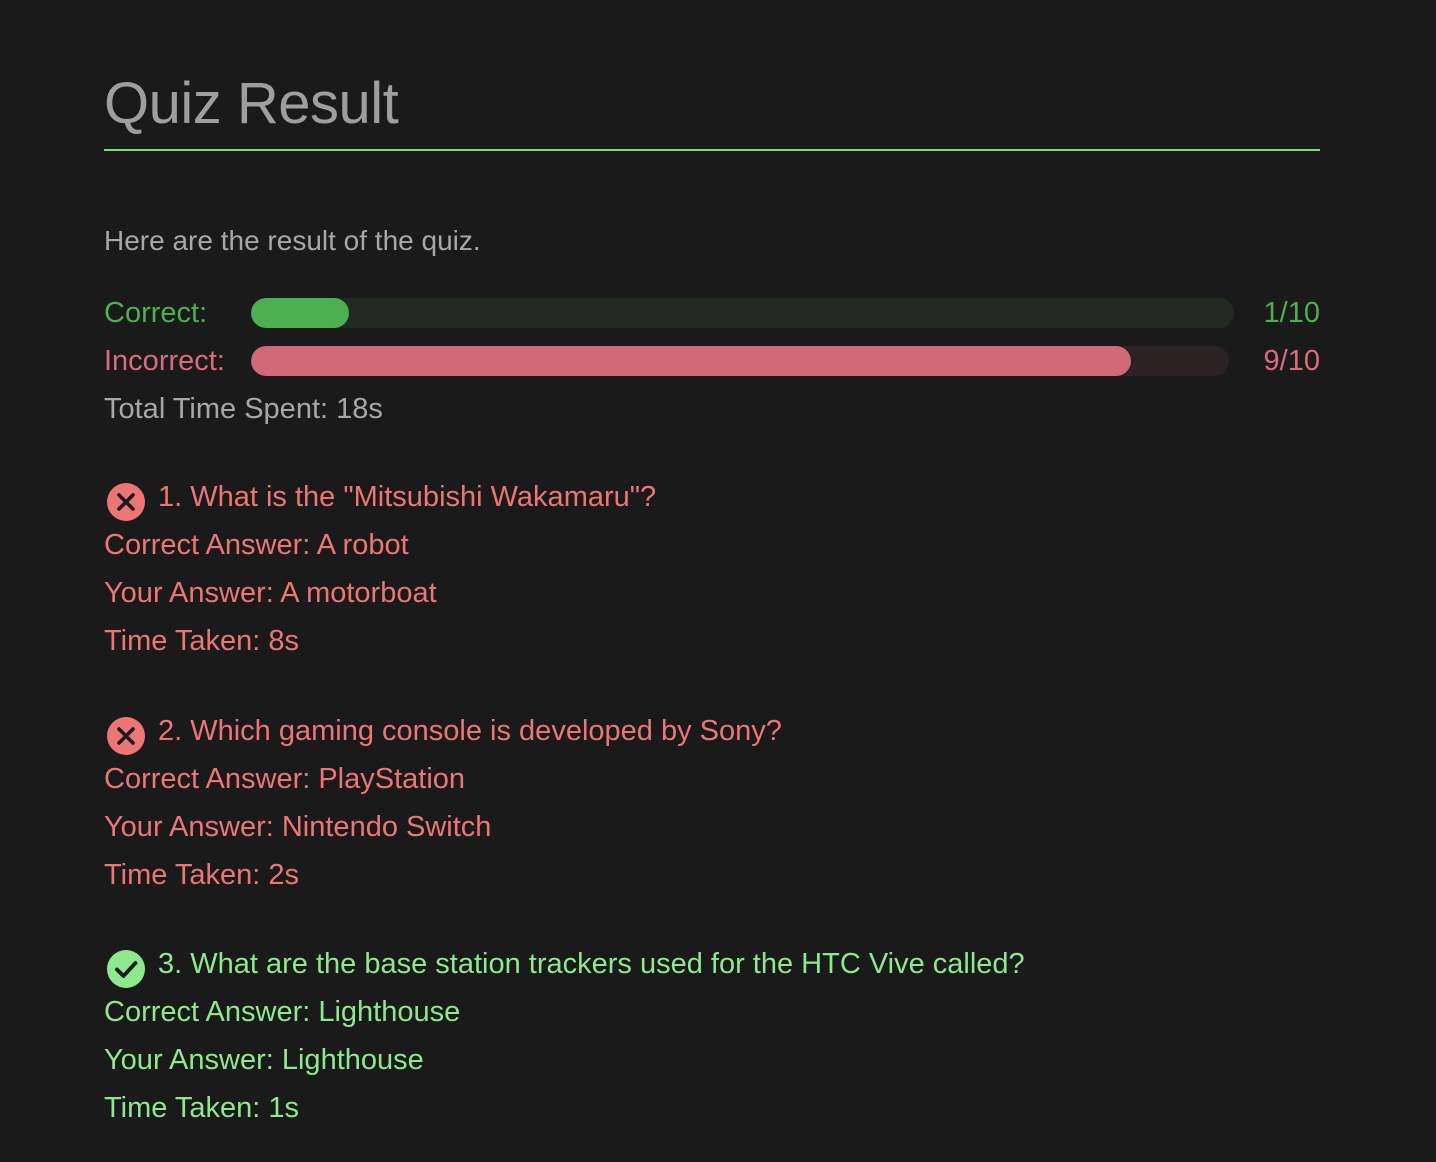 This screenshot has width=1436, height=1162. Describe the element at coordinates (202, 875) in the screenshot. I see `time-taken: Time Taken: 2s` at that location.